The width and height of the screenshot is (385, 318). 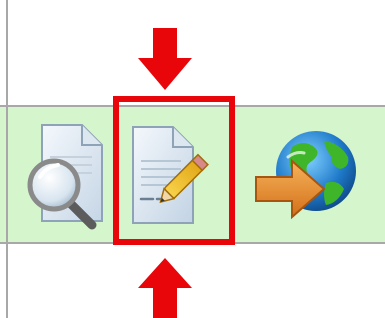 What do you see at coordinates (7, 159) in the screenshot?
I see `table-left-border` at bounding box center [7, 159].